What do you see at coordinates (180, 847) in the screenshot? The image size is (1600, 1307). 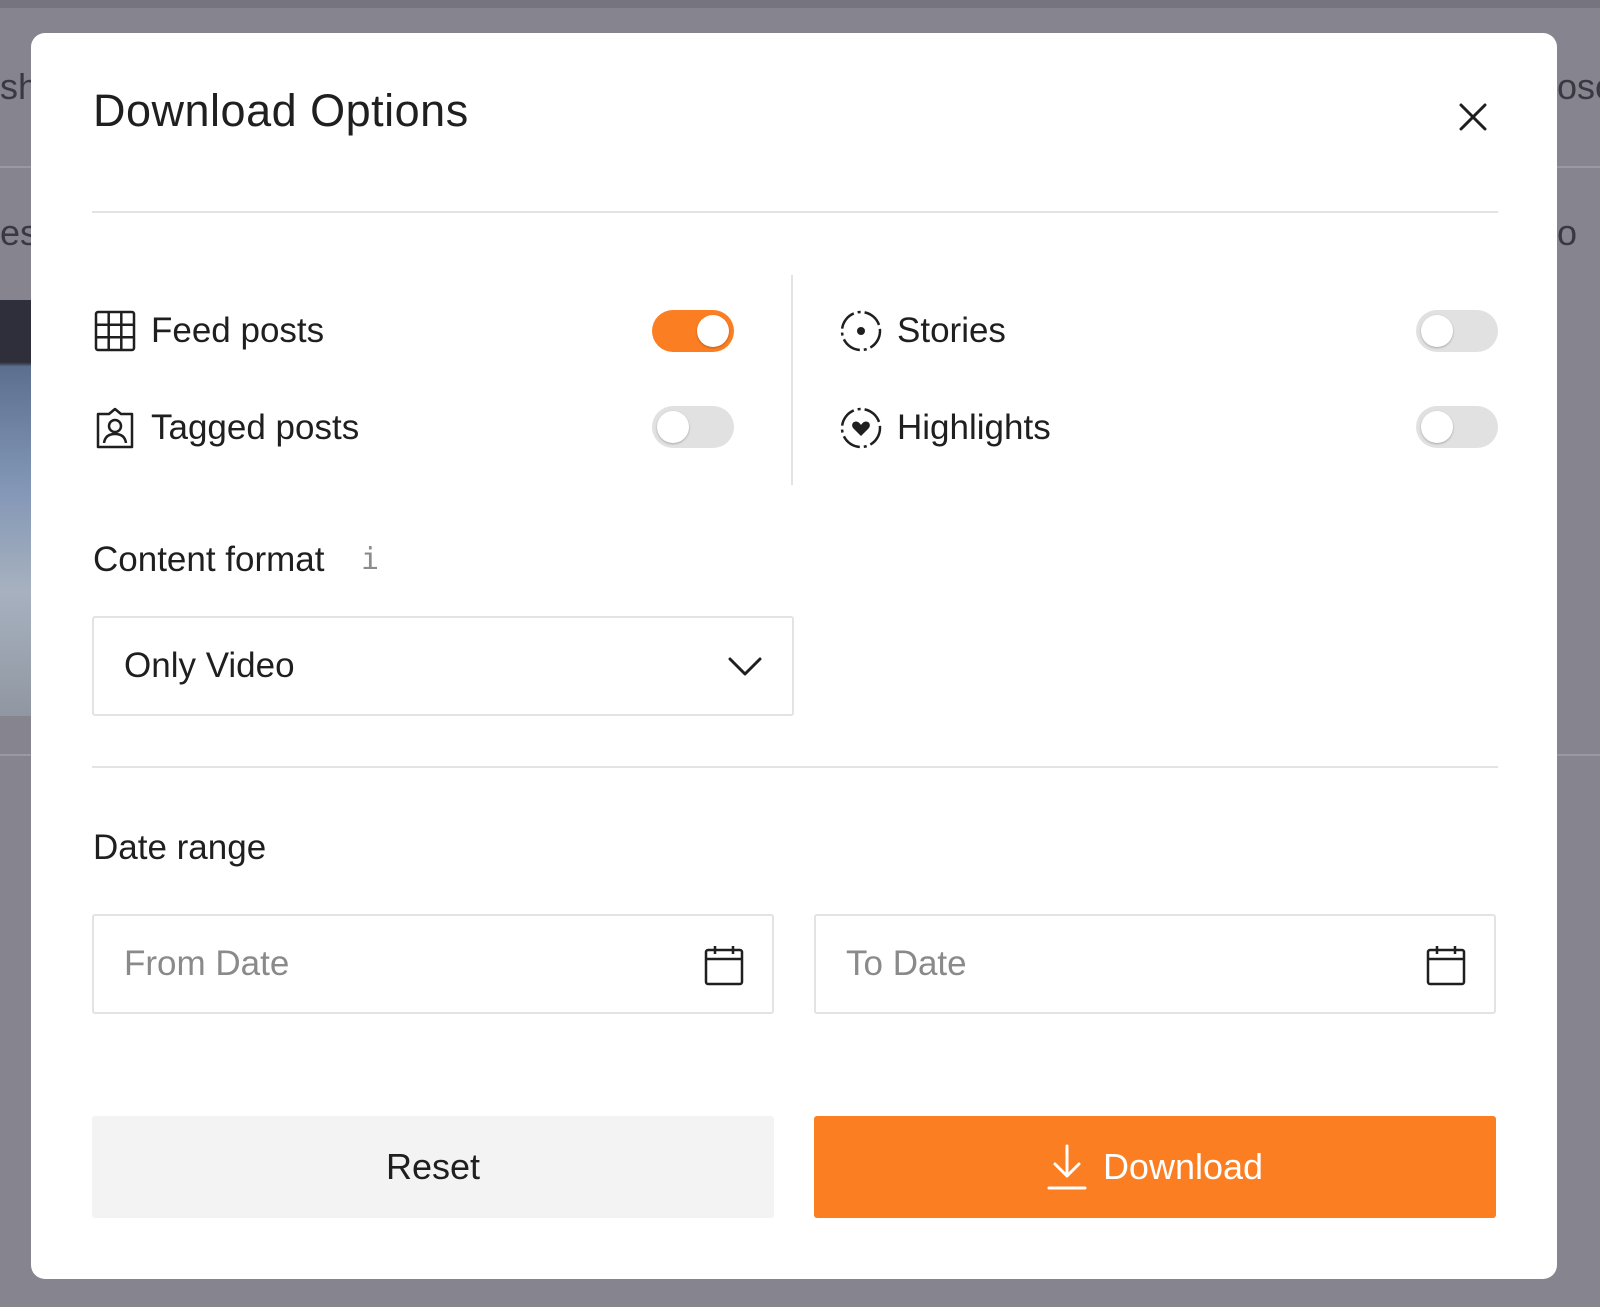 I see `date-range-label: Date range` at bounding box center [180, 847].